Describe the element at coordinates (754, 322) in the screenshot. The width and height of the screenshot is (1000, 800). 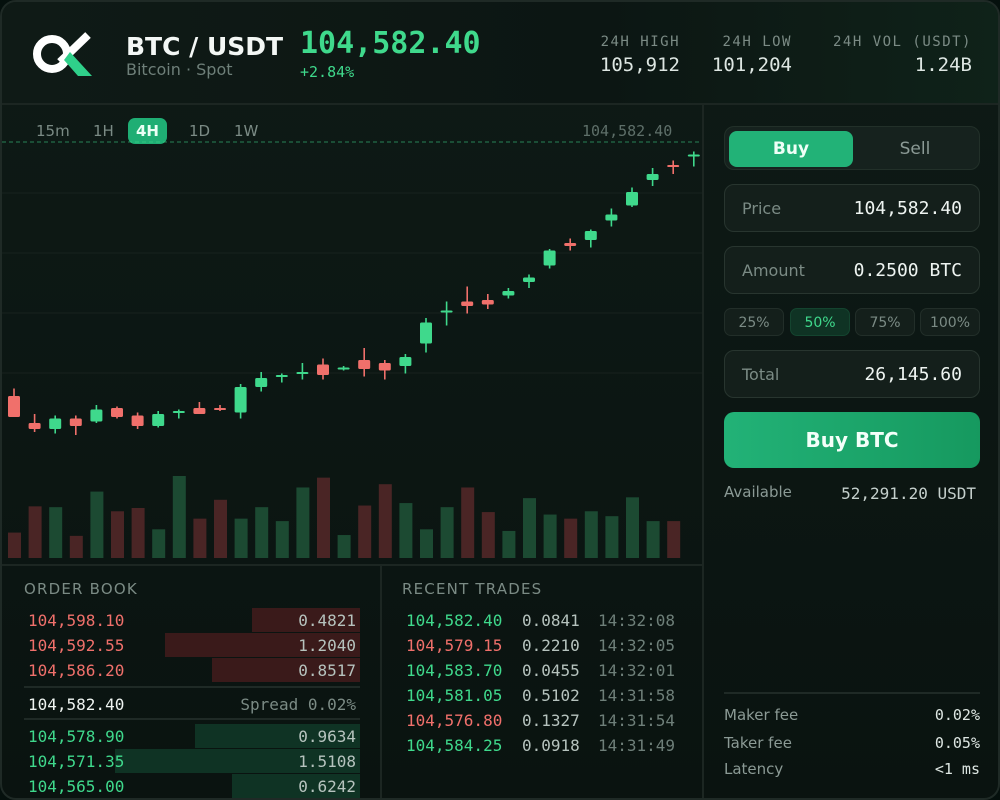
I see `percent-25-button: 25%` at that location.